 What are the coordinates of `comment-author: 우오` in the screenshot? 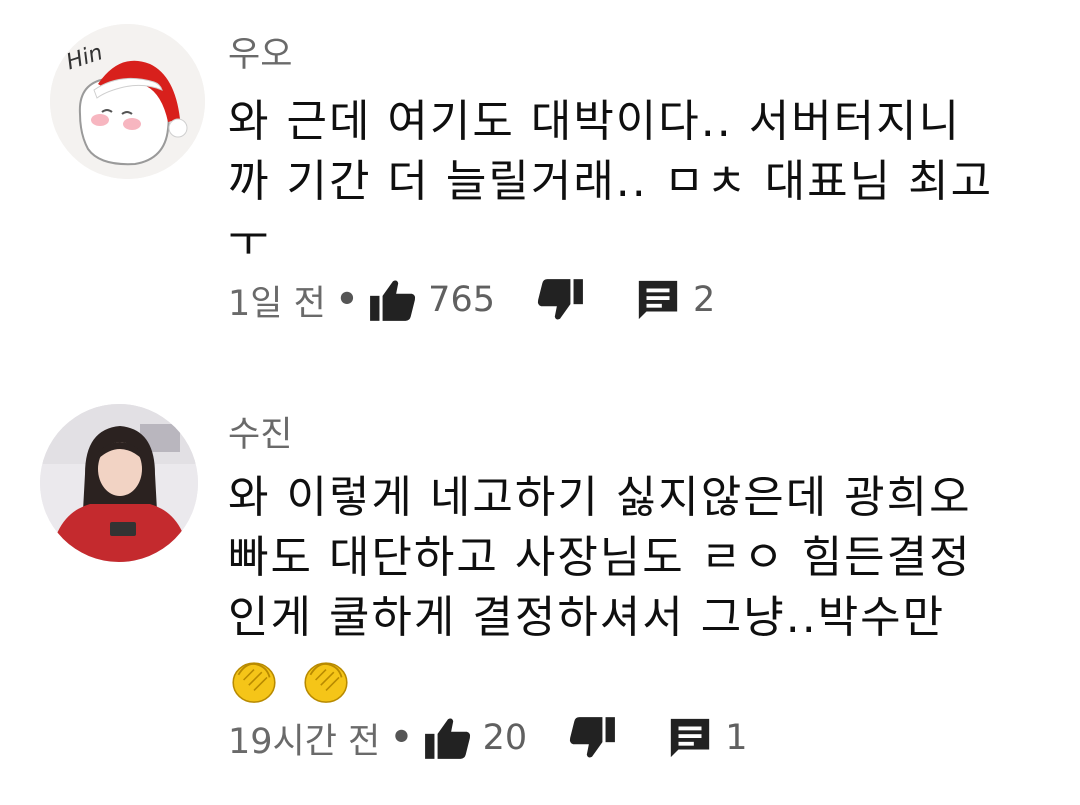 It's located at (260, 55).